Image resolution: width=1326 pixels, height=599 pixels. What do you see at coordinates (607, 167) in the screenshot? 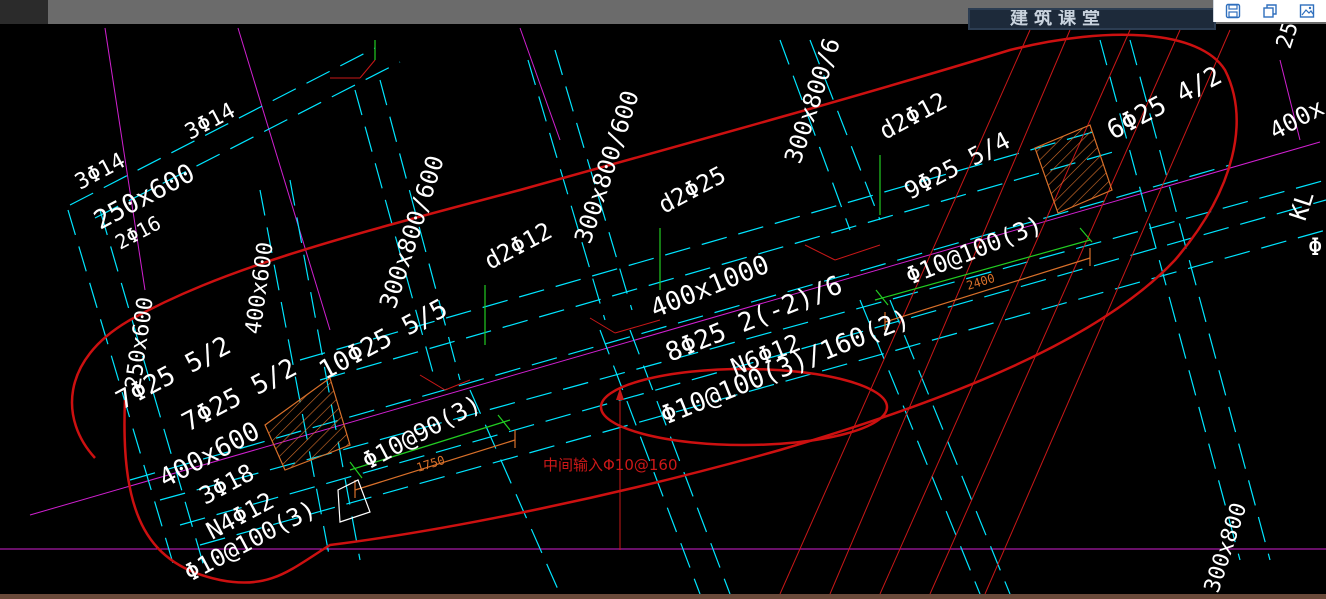
I see `label-300x800-b: 300x800/600` at bounding box center [607, 167].